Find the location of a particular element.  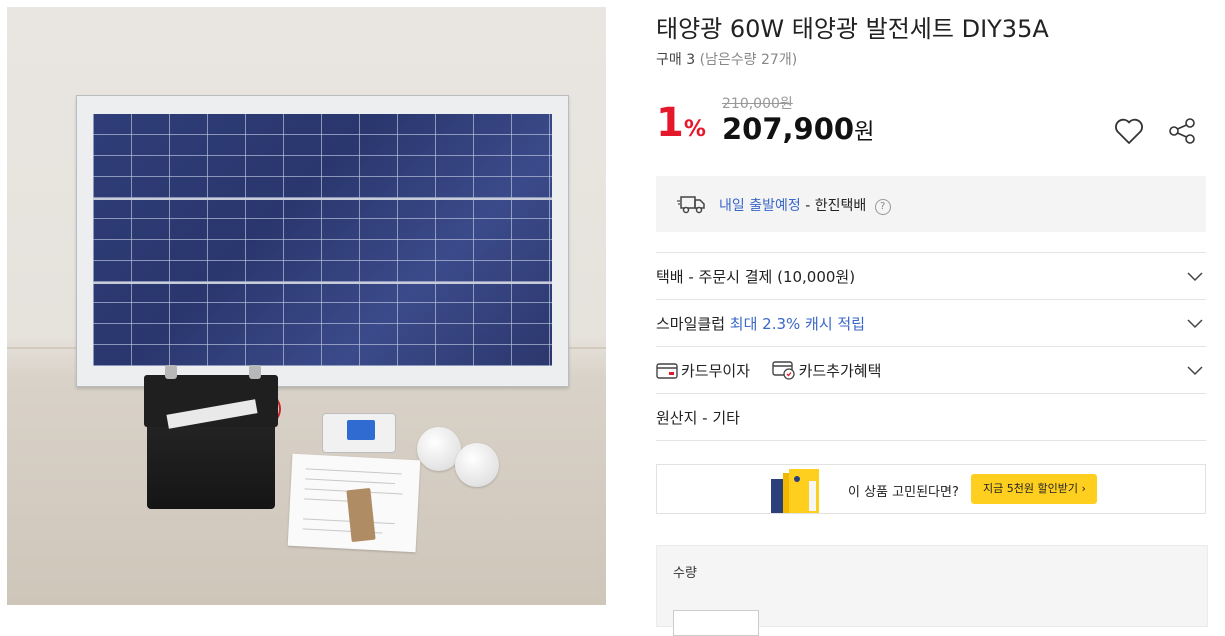

original-price: 210,000원 is located at coordinates (757, 104).